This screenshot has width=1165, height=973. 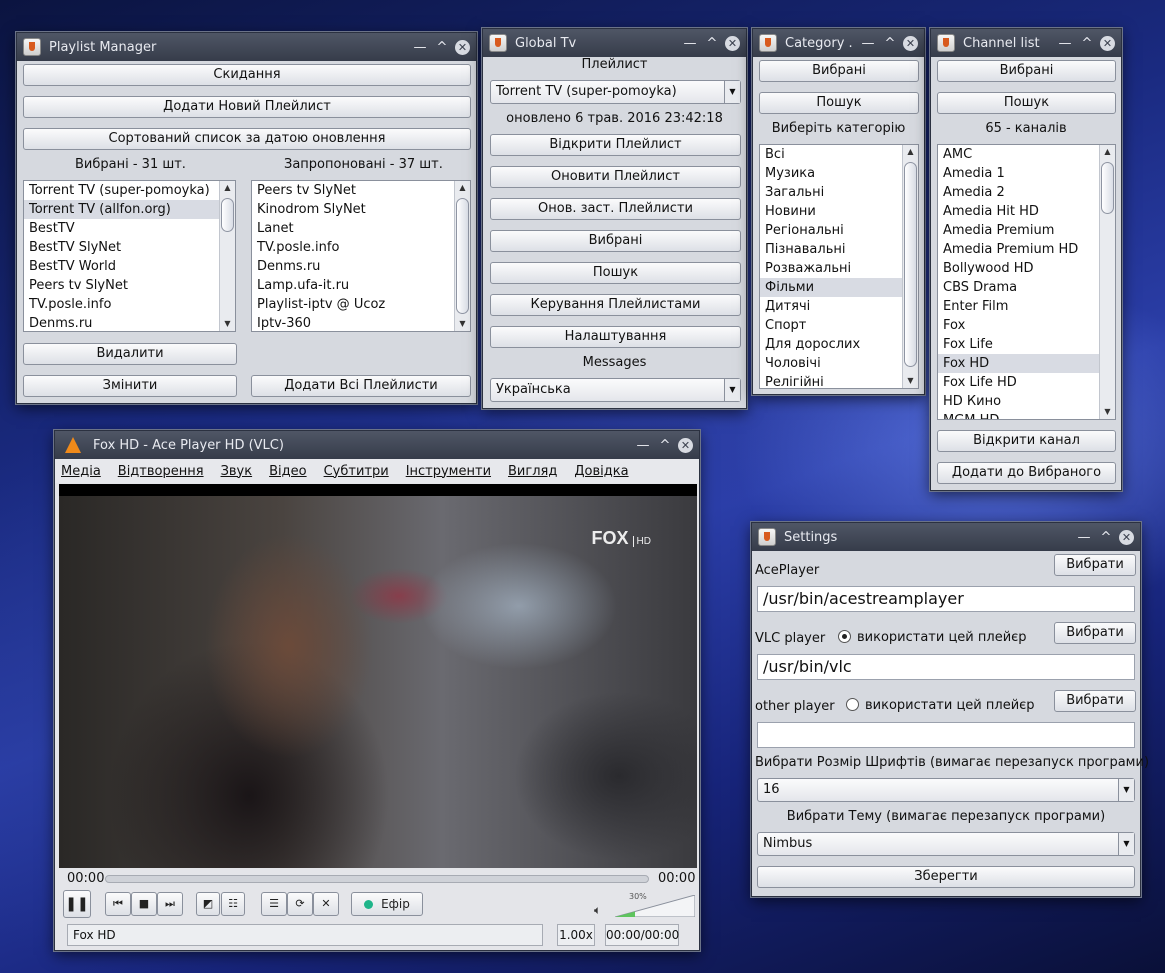 I want to click on next-icon: ⏭, so click(x=170, y=904).